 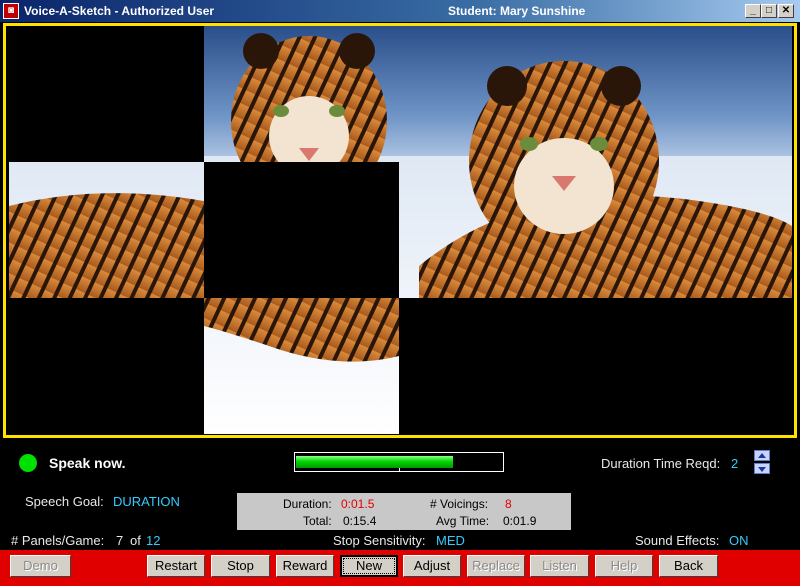 I want to click on duration-time-label: Duration Time Reqd:, so click(x=661, y=463).